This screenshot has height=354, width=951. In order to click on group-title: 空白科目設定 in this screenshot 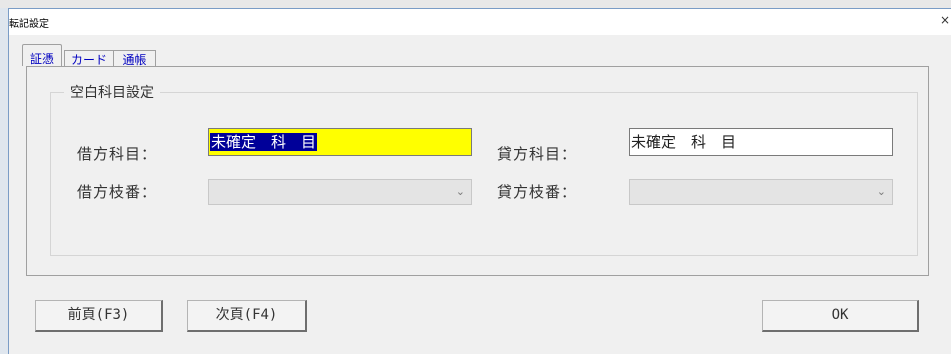, I will do `click(112, 93)`.